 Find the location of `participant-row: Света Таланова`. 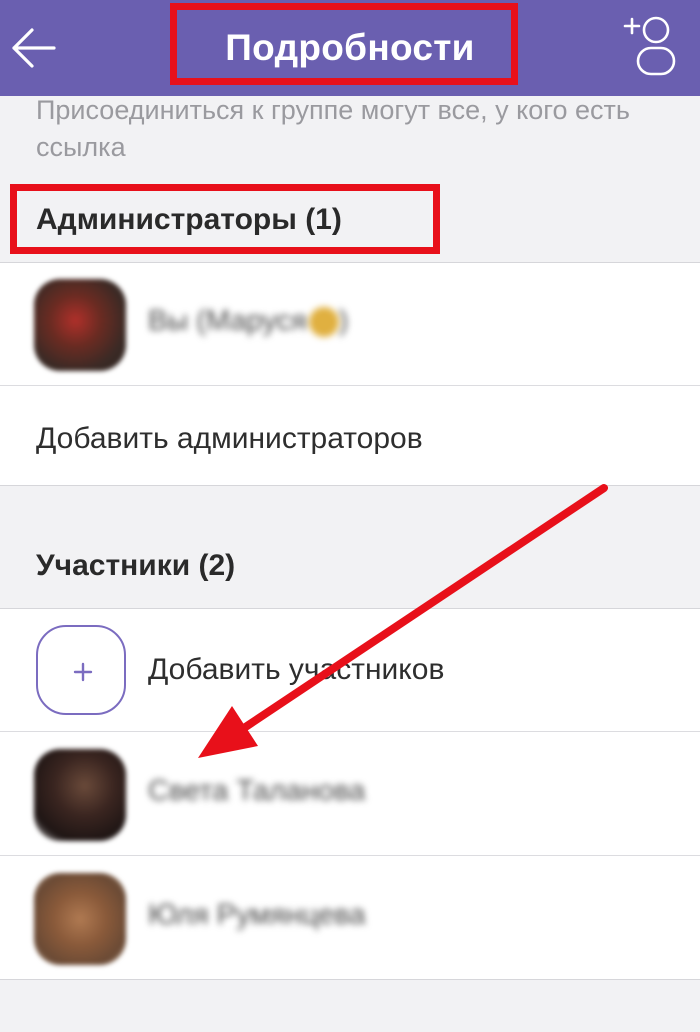

participant-row: Света Таланова is located at coordinates (350, 794).